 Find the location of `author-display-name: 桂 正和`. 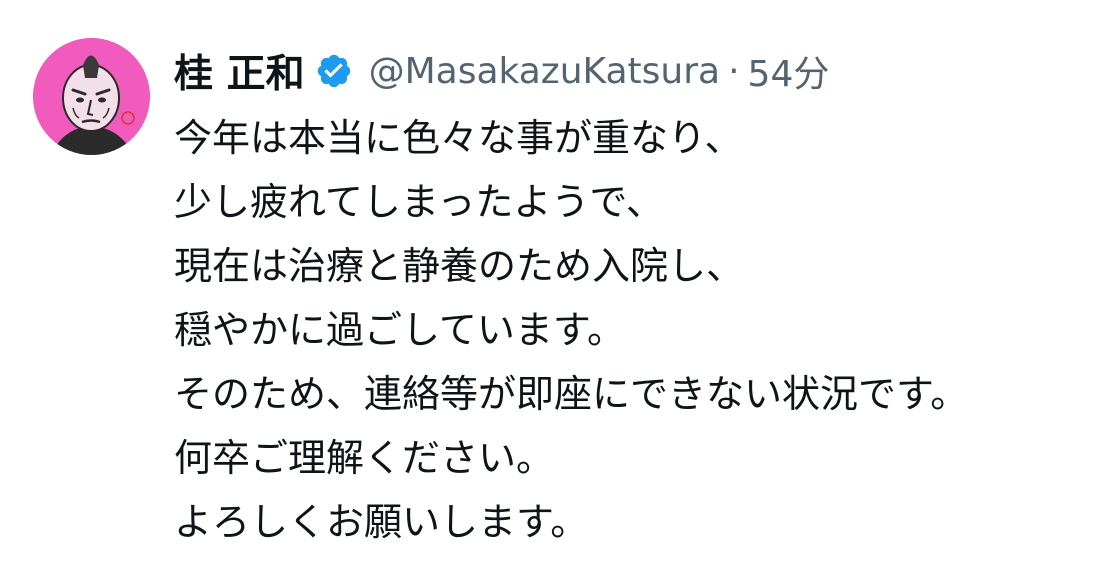

author-display-name: 桂 正和 is located at coordinates (239, 71).